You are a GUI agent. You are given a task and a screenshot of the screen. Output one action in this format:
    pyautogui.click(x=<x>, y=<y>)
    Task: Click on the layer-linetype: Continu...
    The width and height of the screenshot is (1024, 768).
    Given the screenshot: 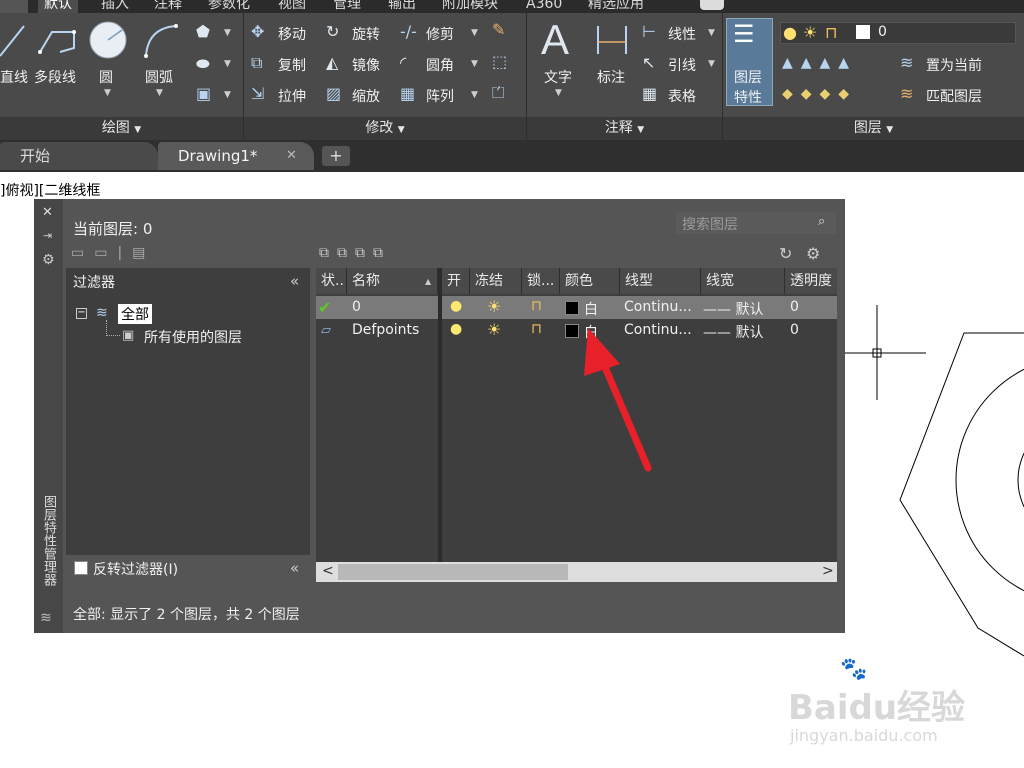 What is the action you would take?
    pyautogui.click(x=658, y=307)
    